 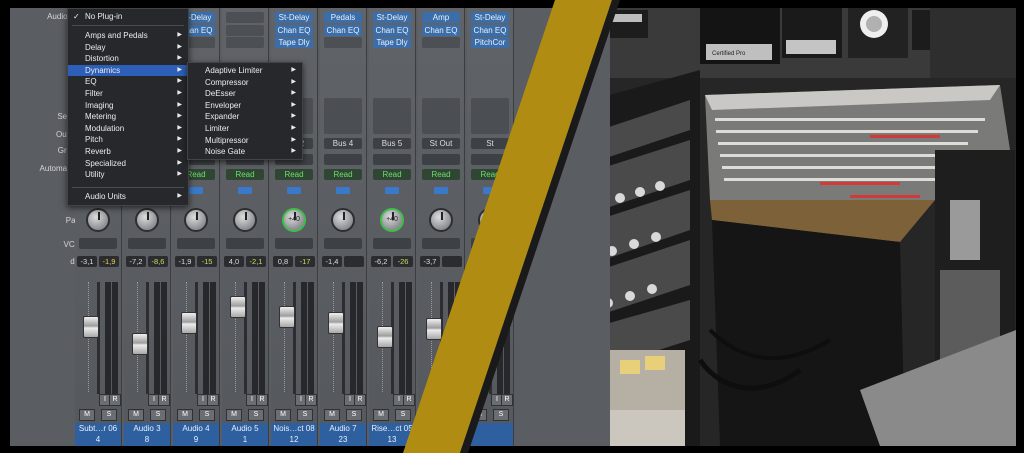 What do you see at coordinates (245, 93) in the screenshot?
I see `submenu-item-deesser: DeEsser ▶` at bounding box center [245, 93].